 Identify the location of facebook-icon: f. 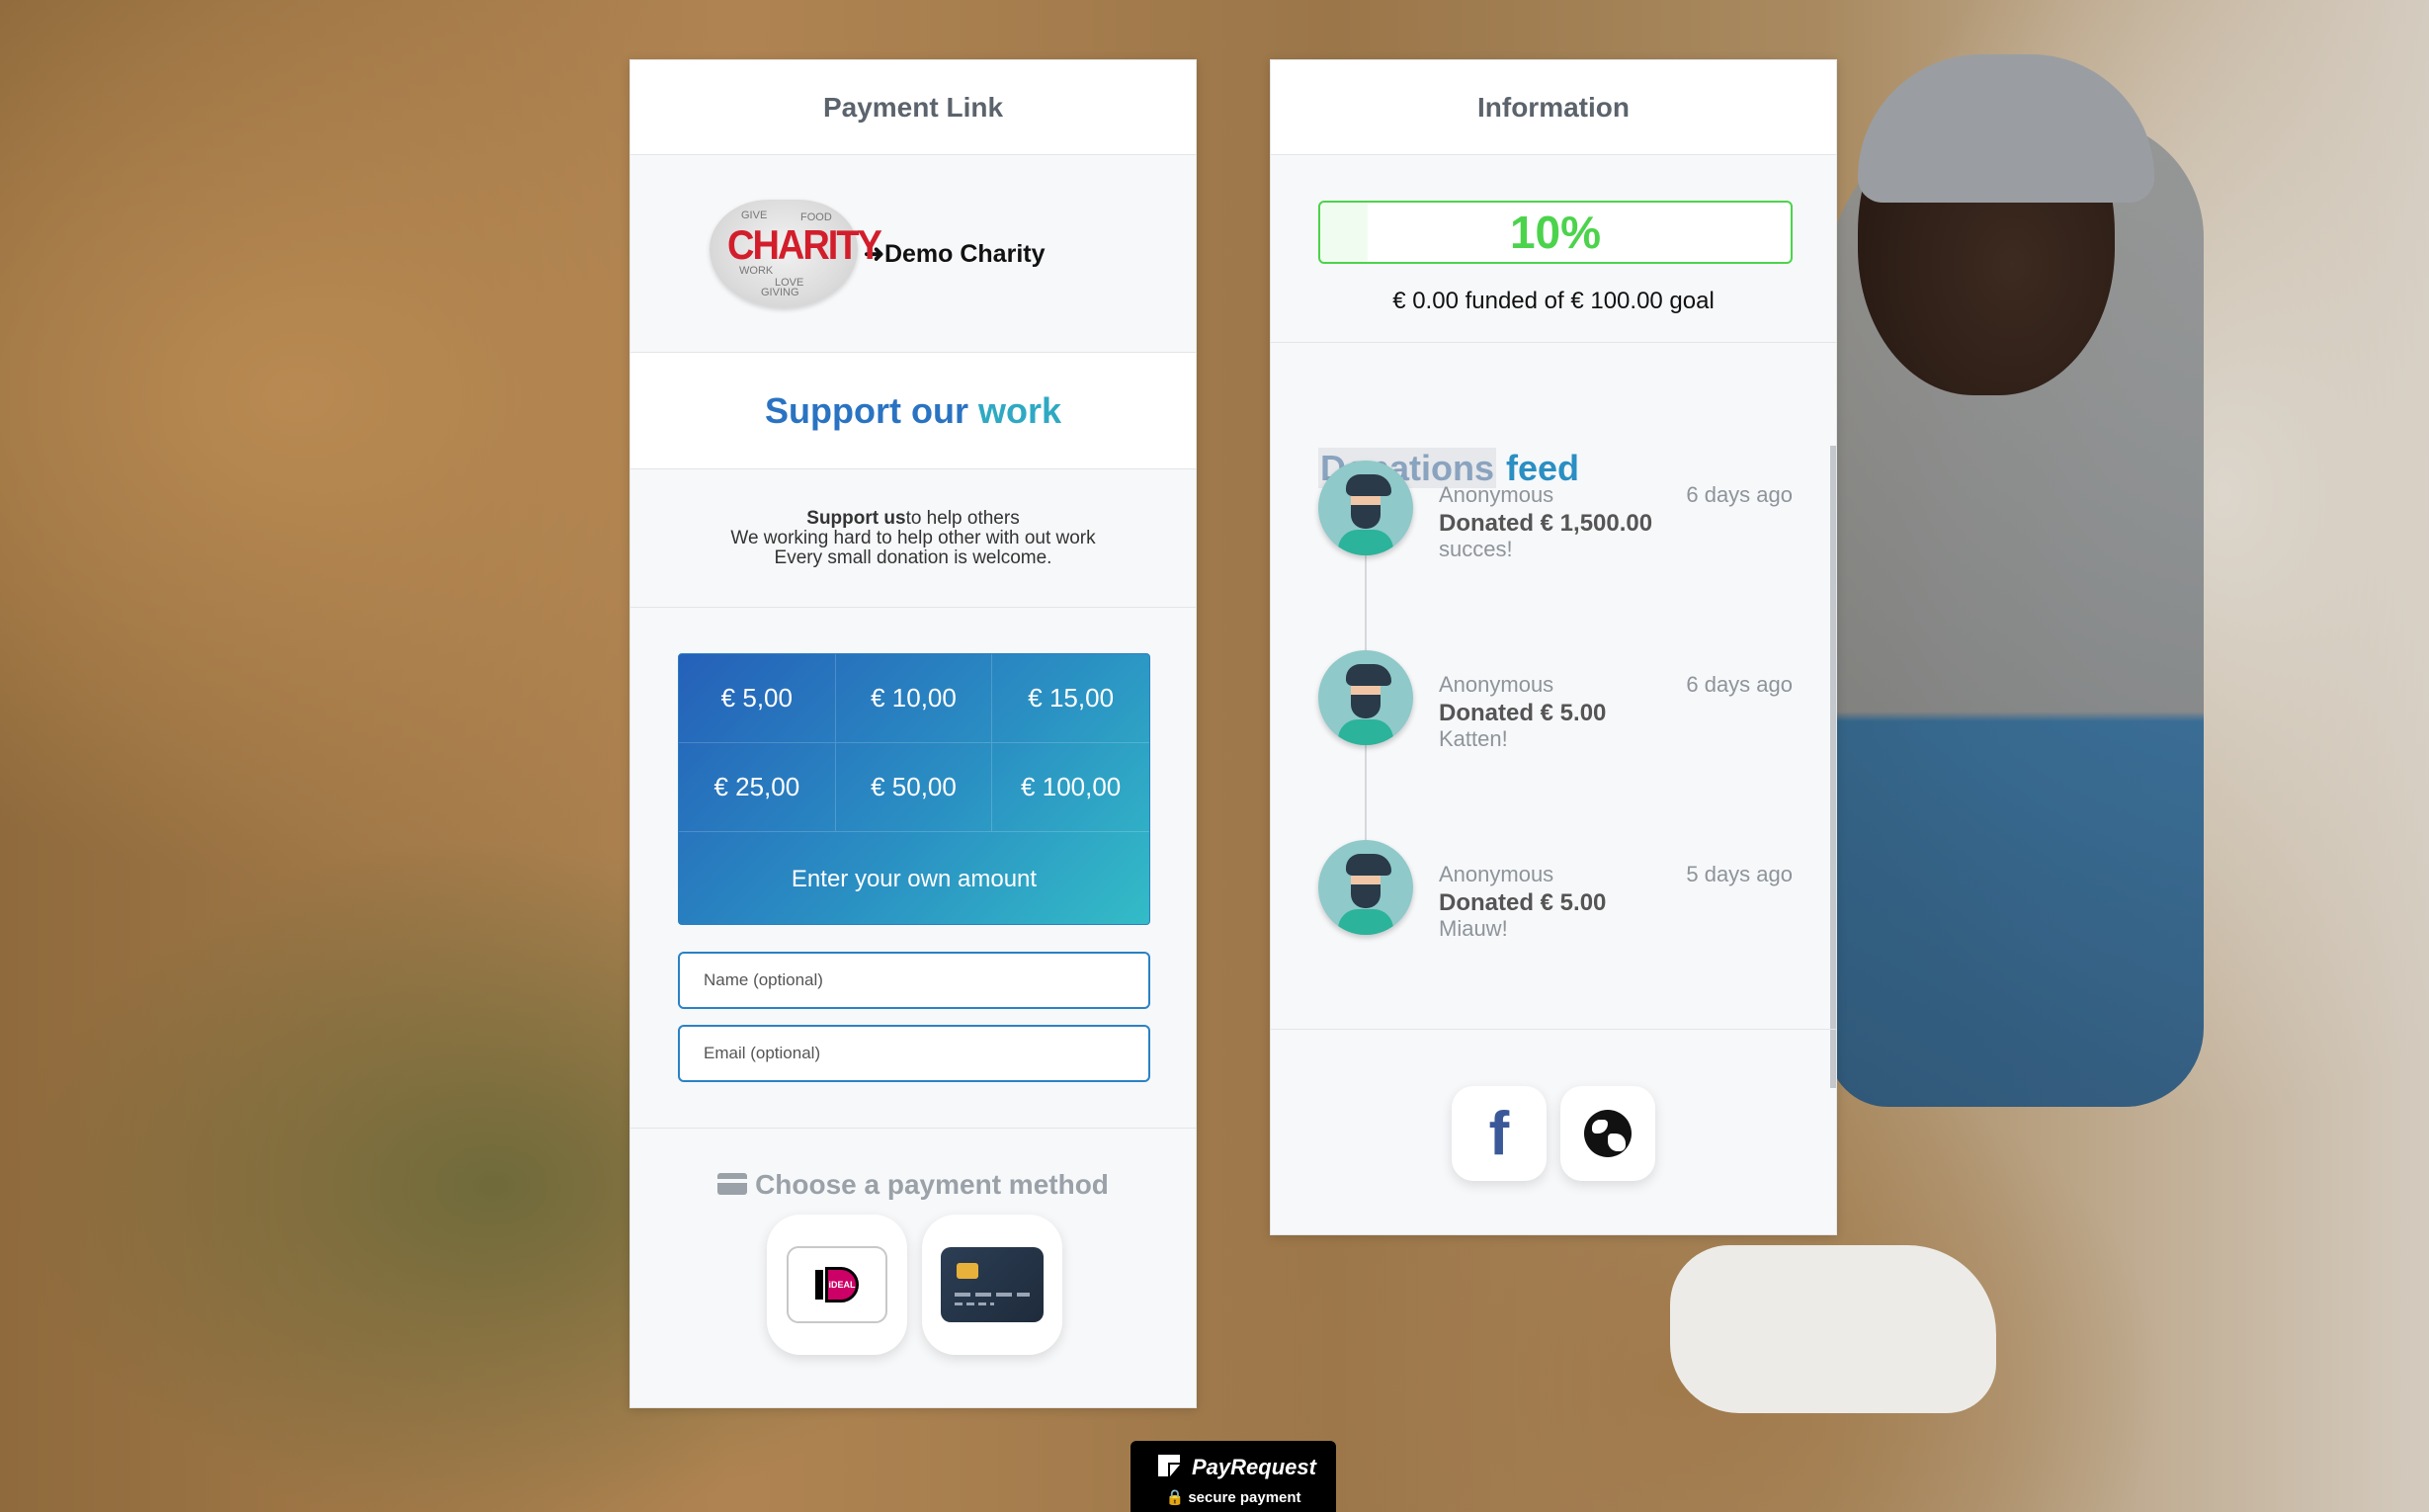
(1499, 1133).